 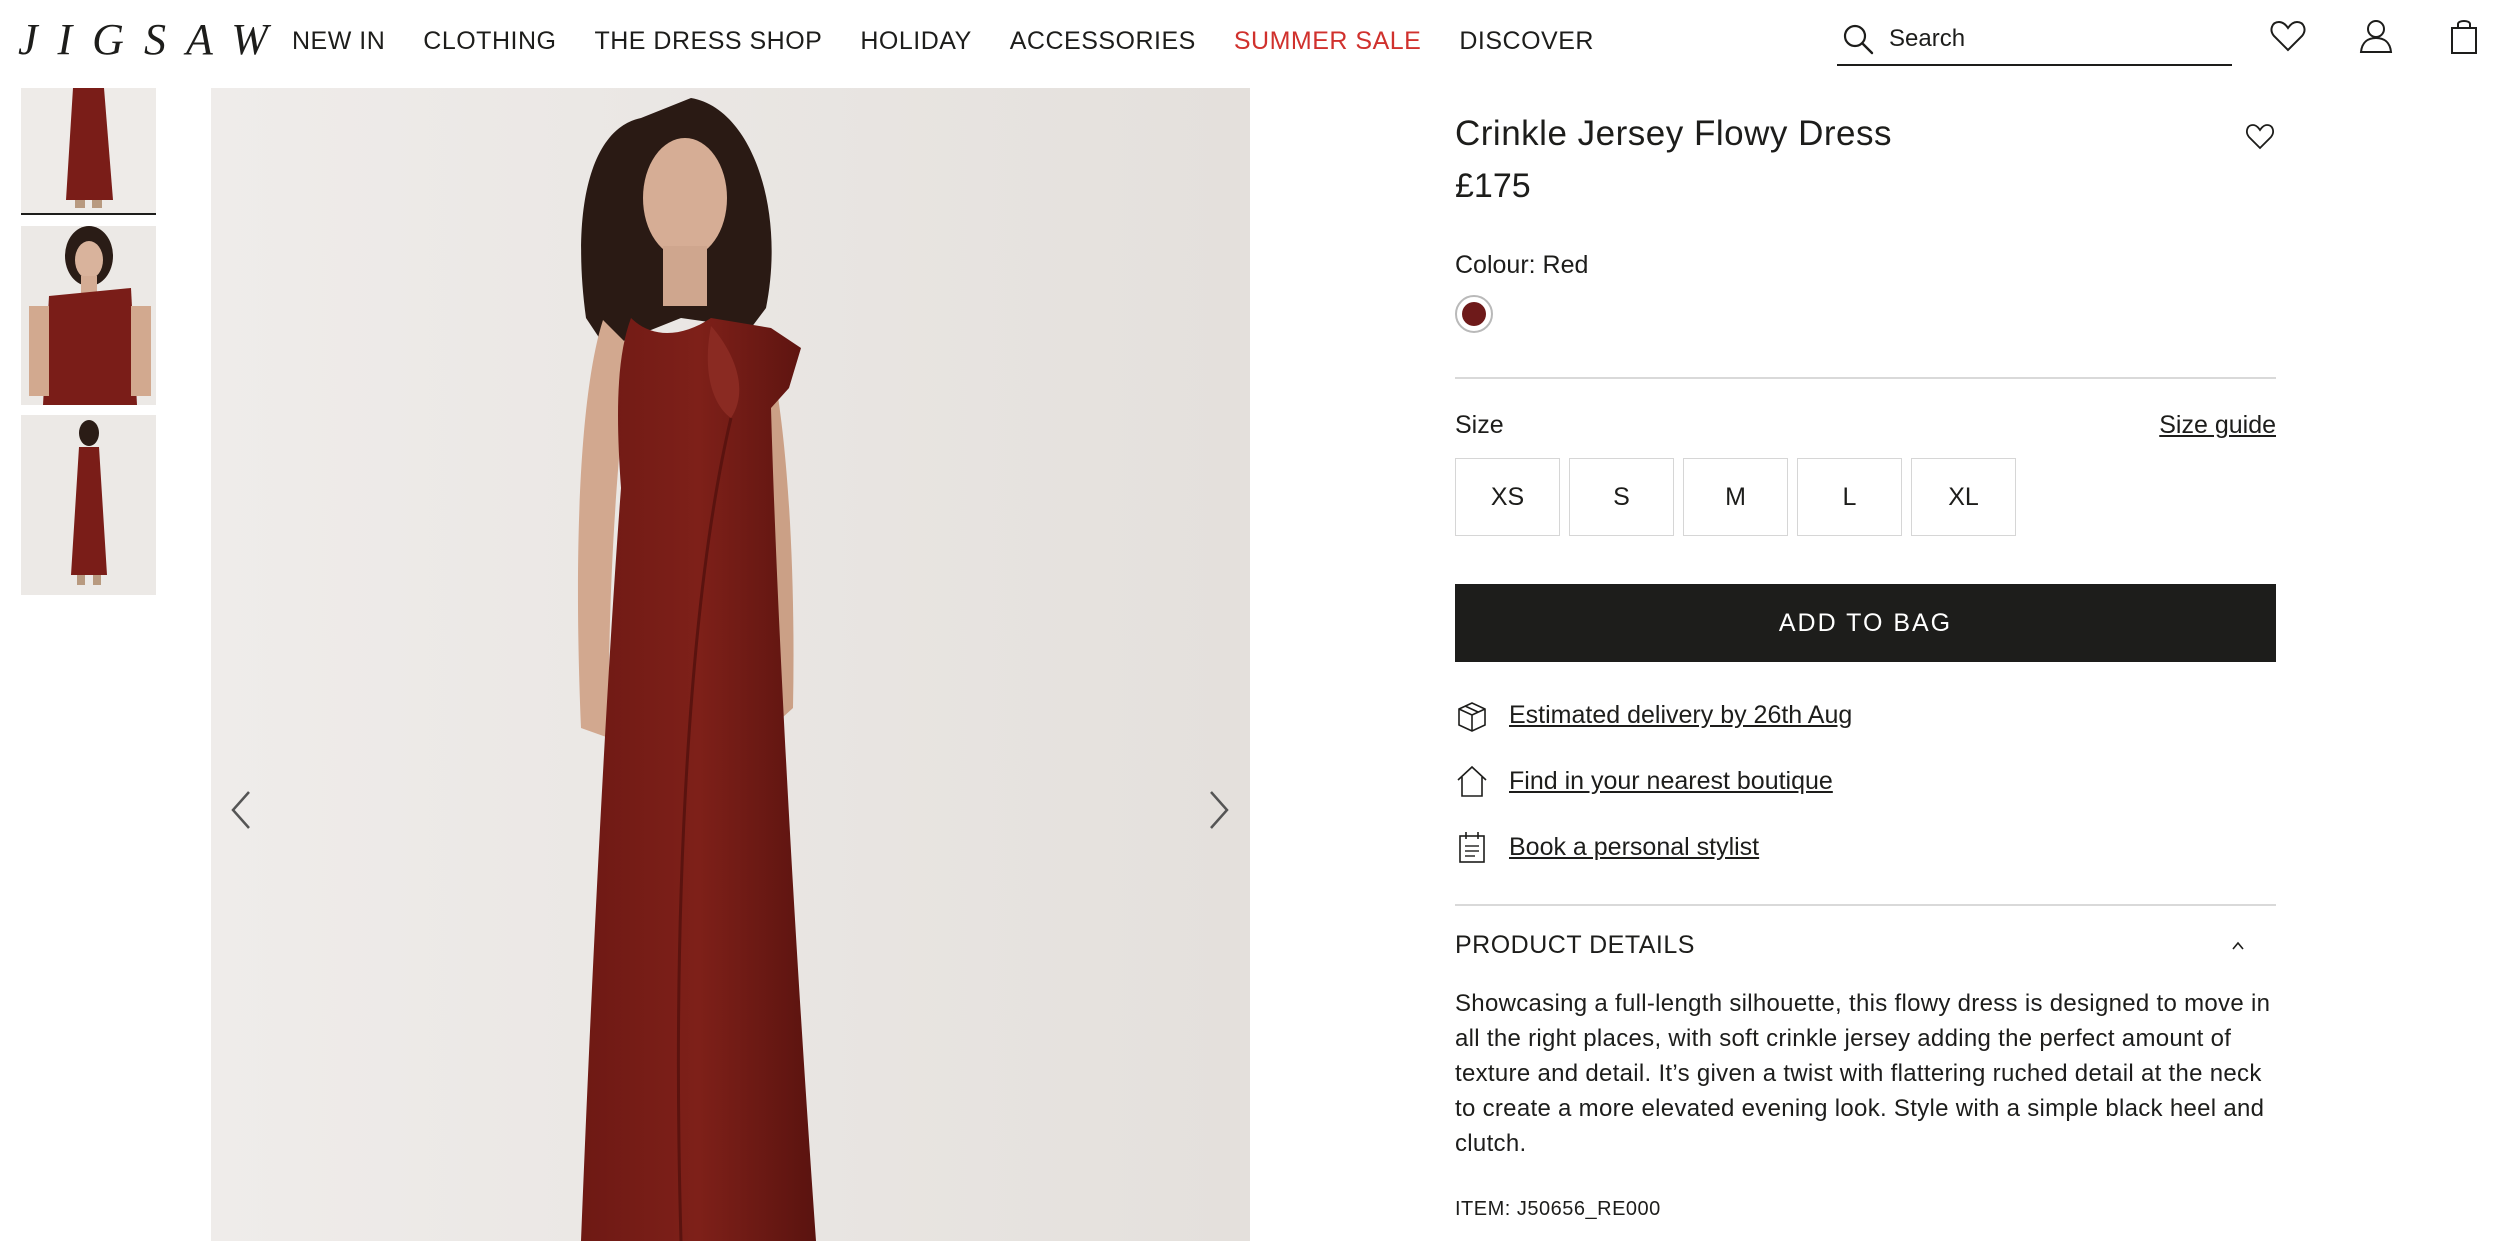 I want to click on nav-clothing: CLOTHING, so click(x=489, y=41).